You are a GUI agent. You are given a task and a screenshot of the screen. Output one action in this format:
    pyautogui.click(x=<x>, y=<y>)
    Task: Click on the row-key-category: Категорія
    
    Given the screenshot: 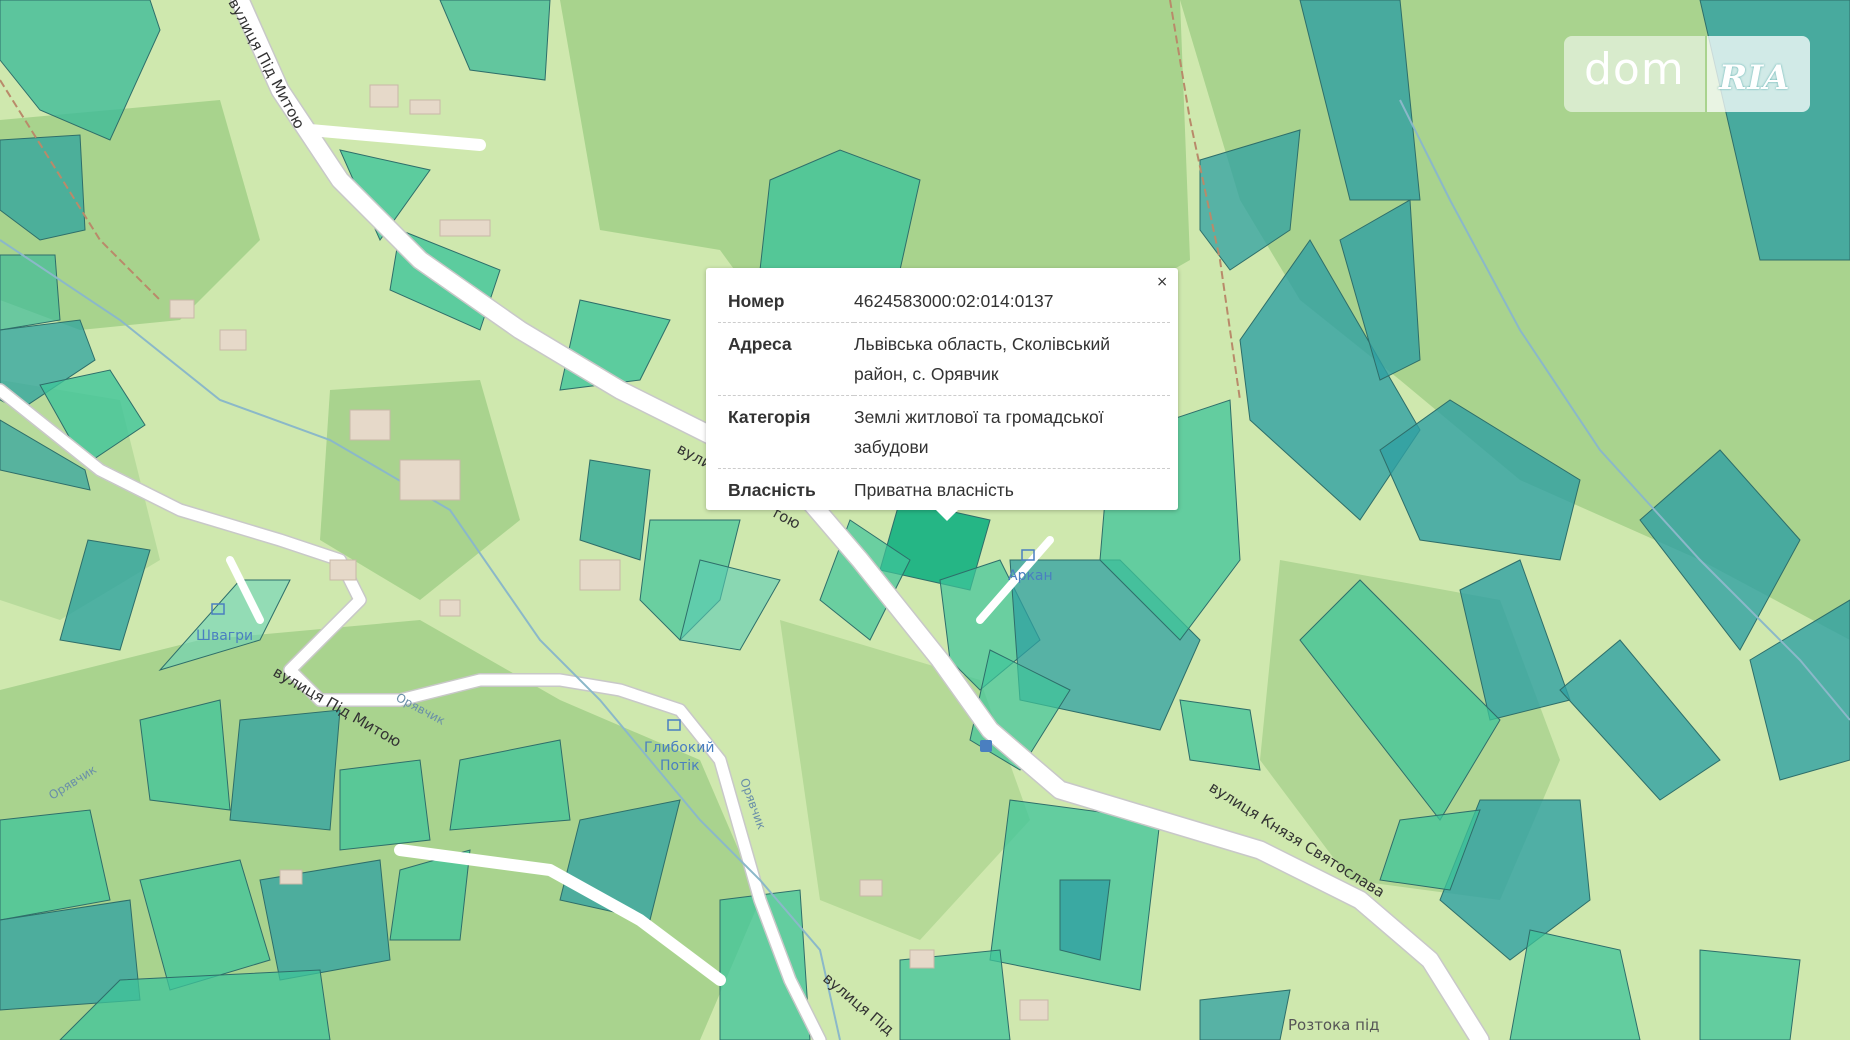 What is the action you would take?
    pyautogui.click(x=786, y=432)
    